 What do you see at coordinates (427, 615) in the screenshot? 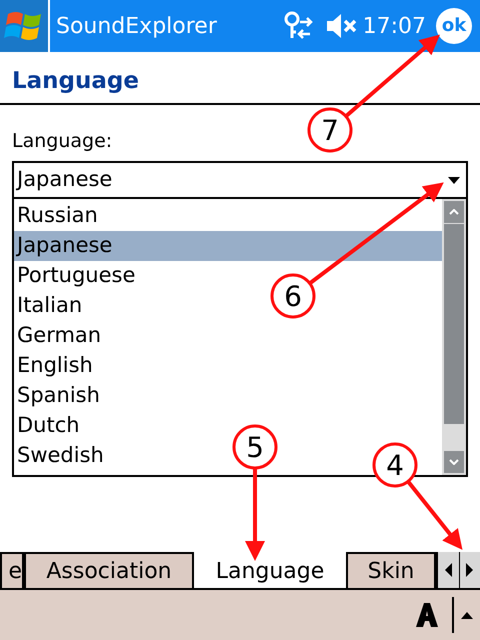
I see `input-method-icon` at bounding box center [427, 615].